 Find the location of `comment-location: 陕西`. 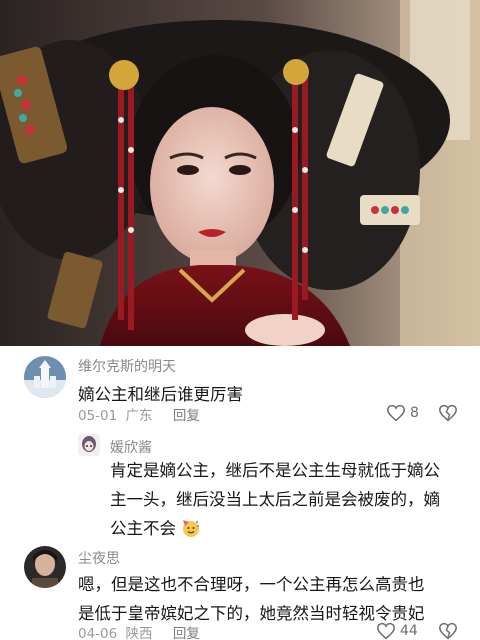

comment-location: 陕西 is located at coordinates (139, 633).